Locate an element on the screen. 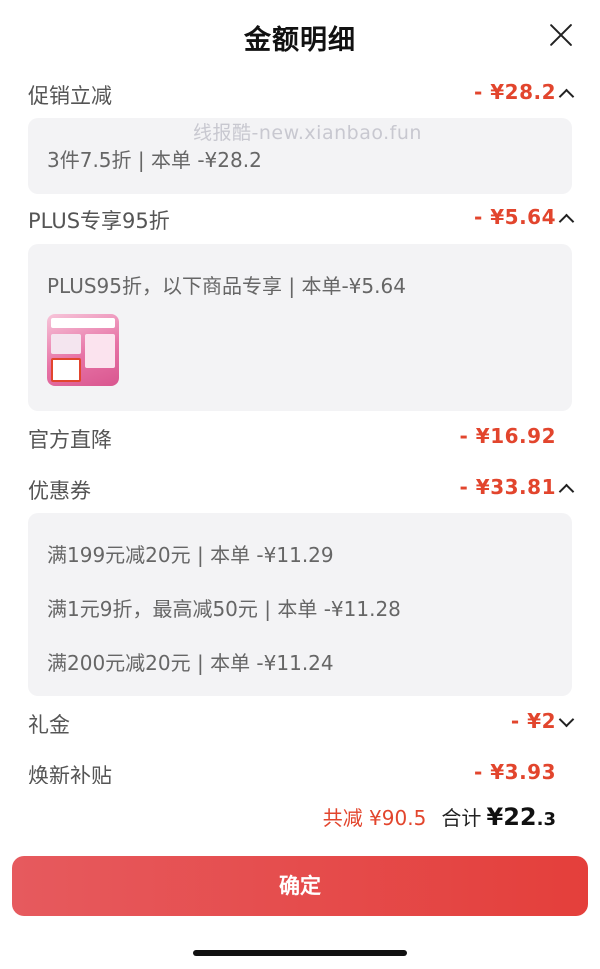 This screenshot has height=969, width=600. promo-label: 促销立减 is located at coordinates (70, 96).